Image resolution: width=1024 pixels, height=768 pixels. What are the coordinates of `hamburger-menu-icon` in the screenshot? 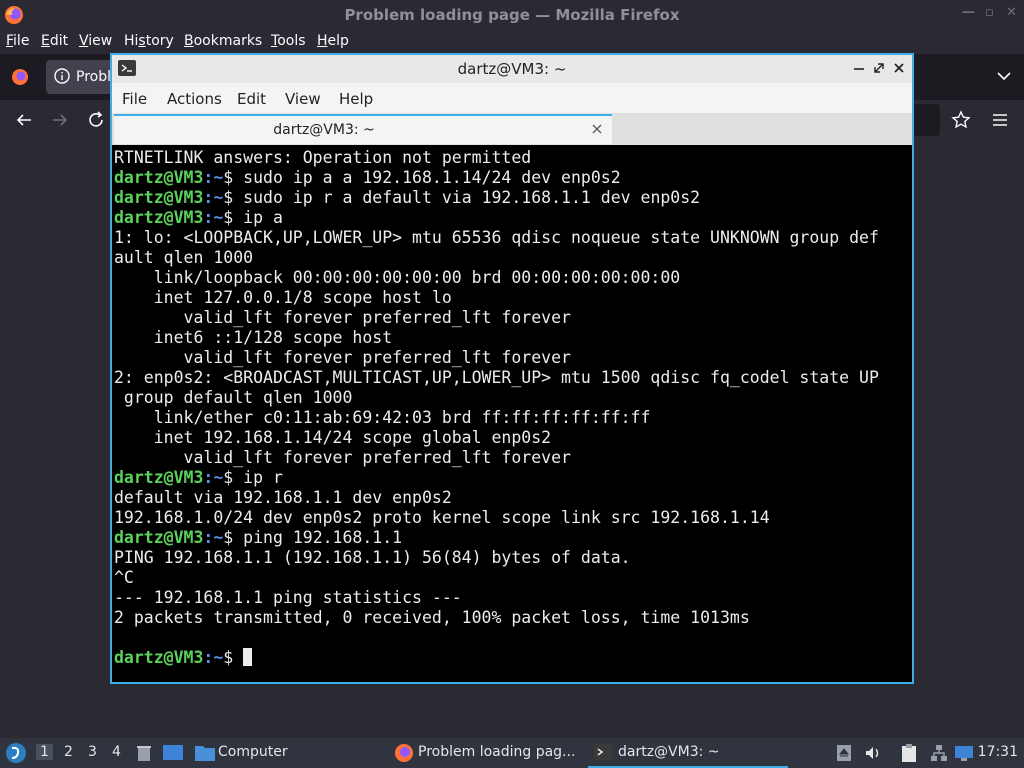 It's located at (1000, 120).